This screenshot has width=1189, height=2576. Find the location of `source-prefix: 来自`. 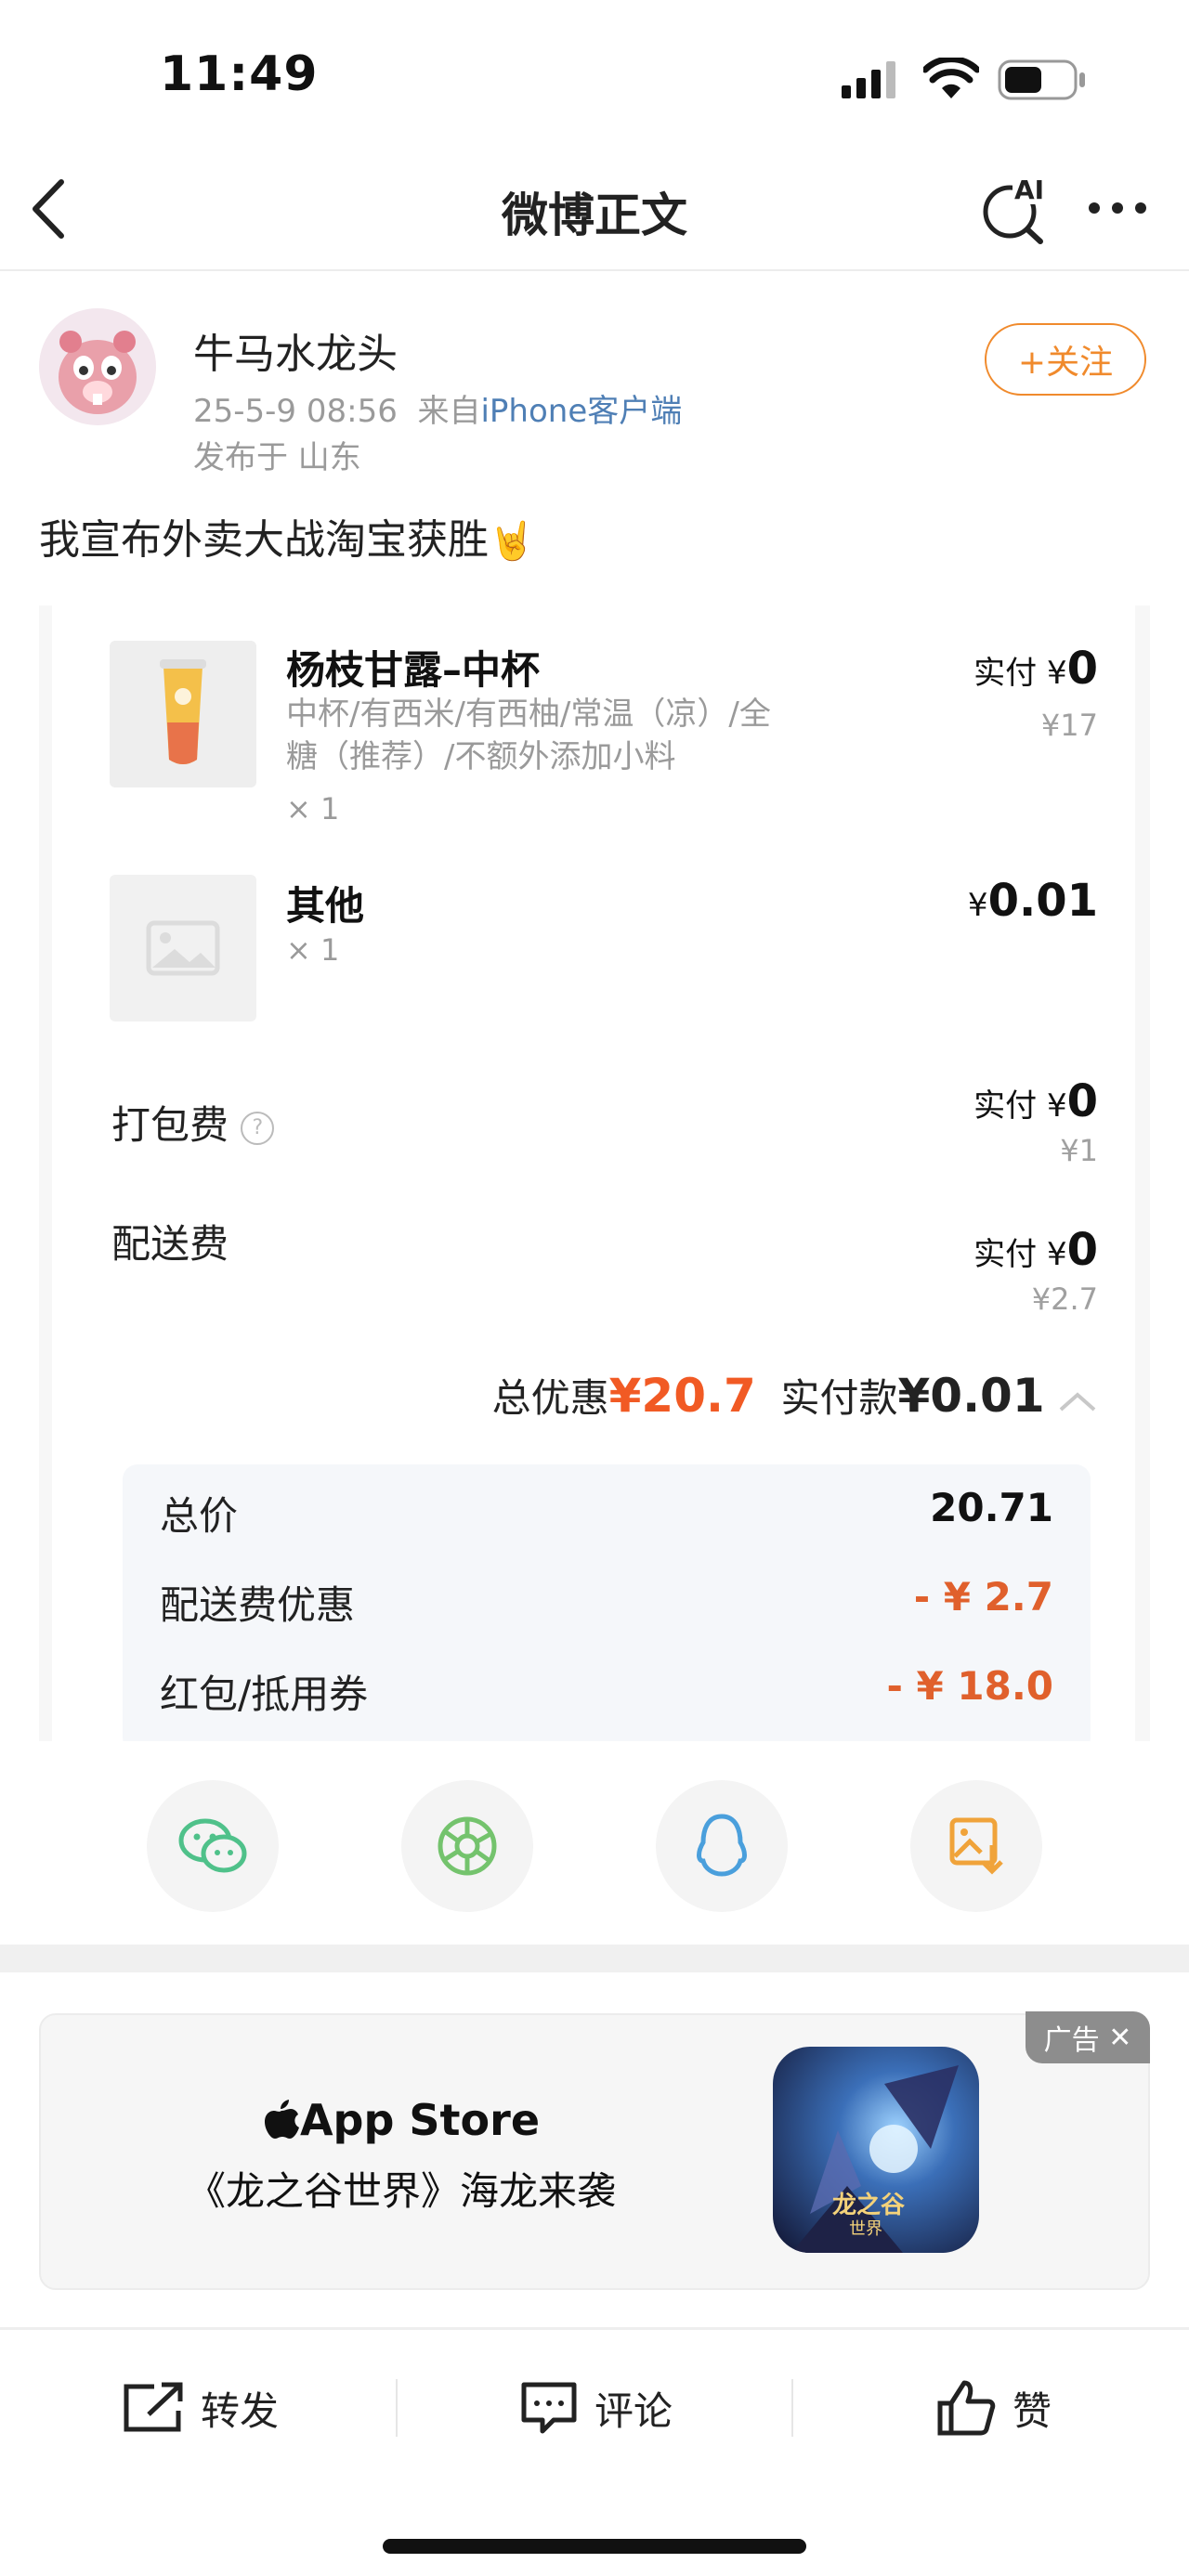

source-prefix: 来自 is located at coordinates (449, 411).